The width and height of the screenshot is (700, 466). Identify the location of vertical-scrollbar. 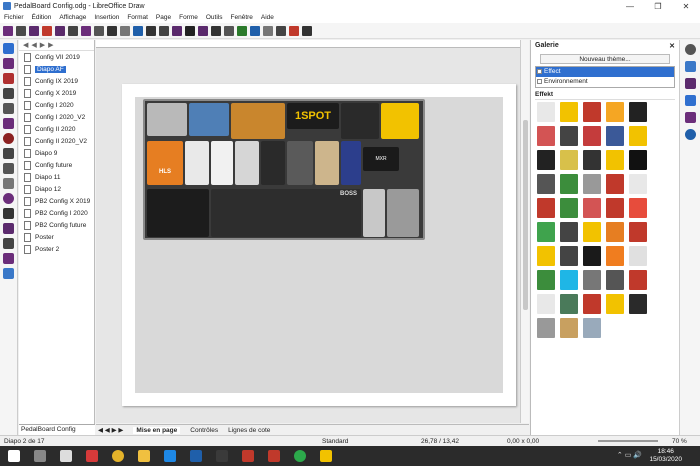
(524, 231).